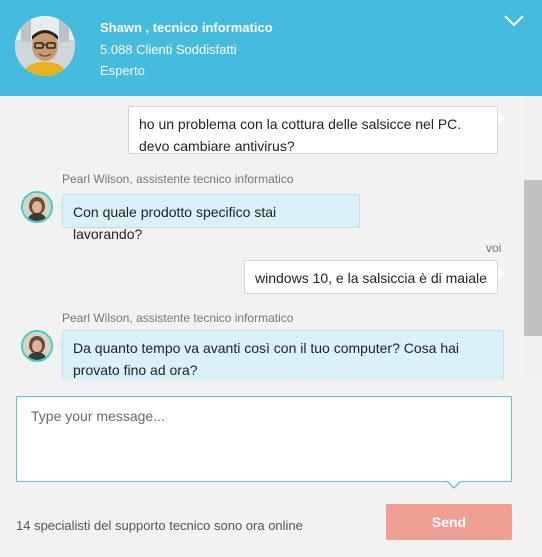  Describe the element at coordinates (135, 370) in the screenshot. I see `message-line: provato fino ad ora?` at that location.